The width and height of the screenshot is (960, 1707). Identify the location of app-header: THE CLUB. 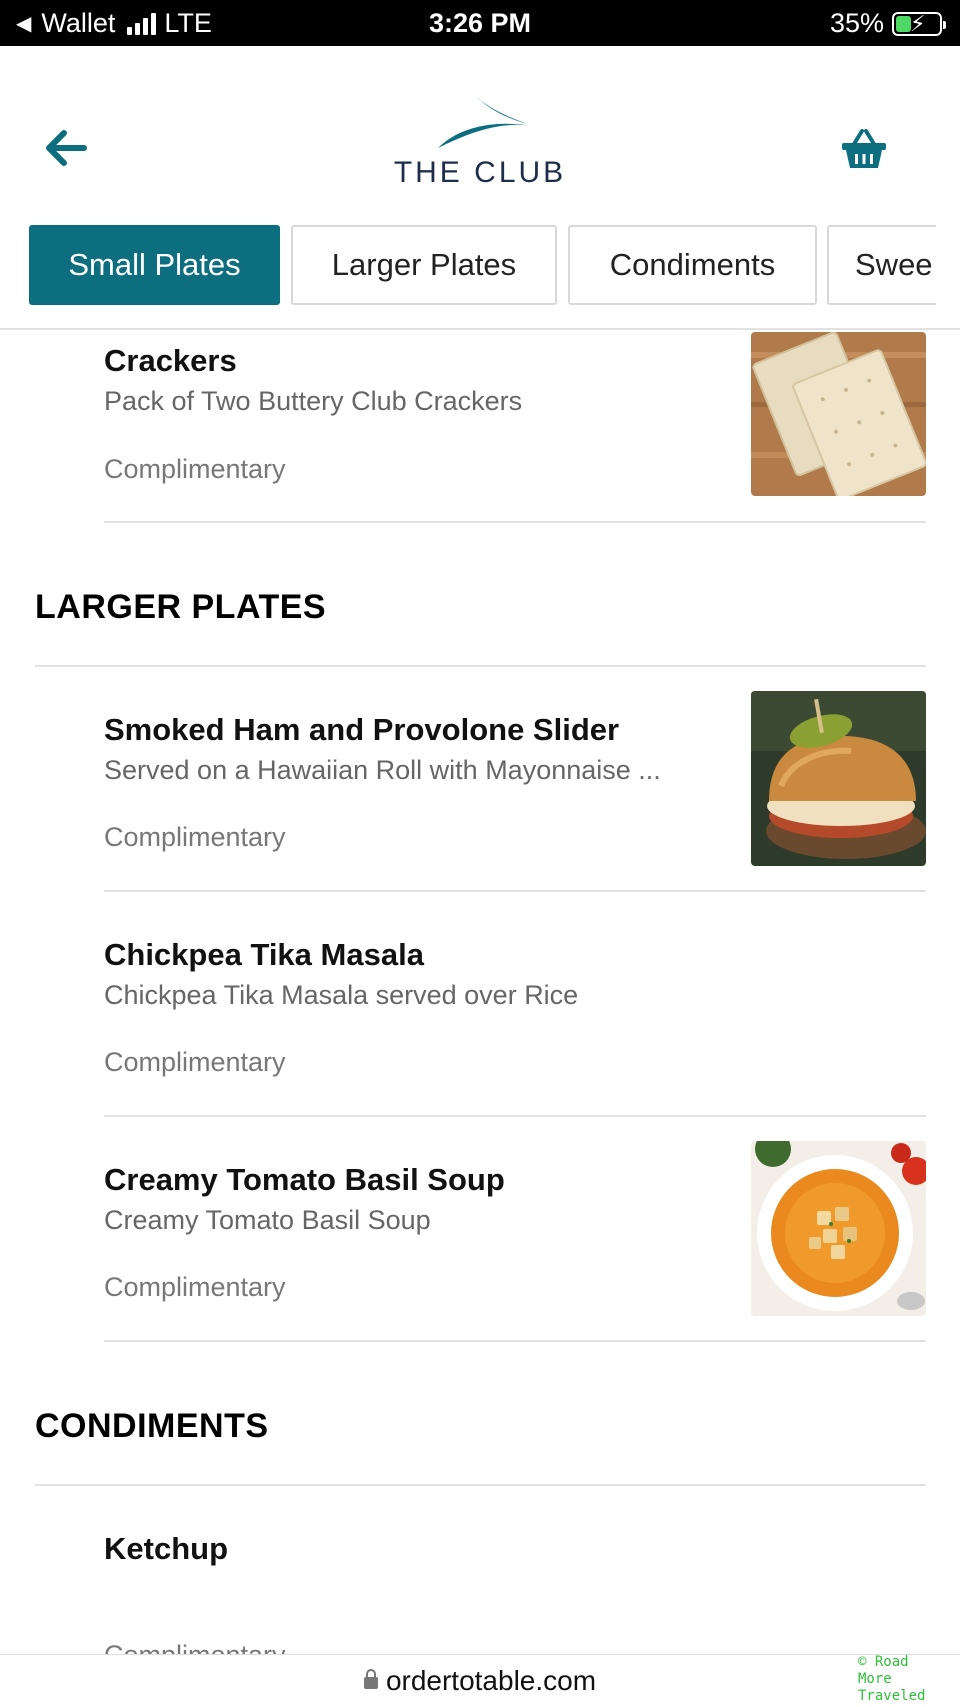
(480, 131).